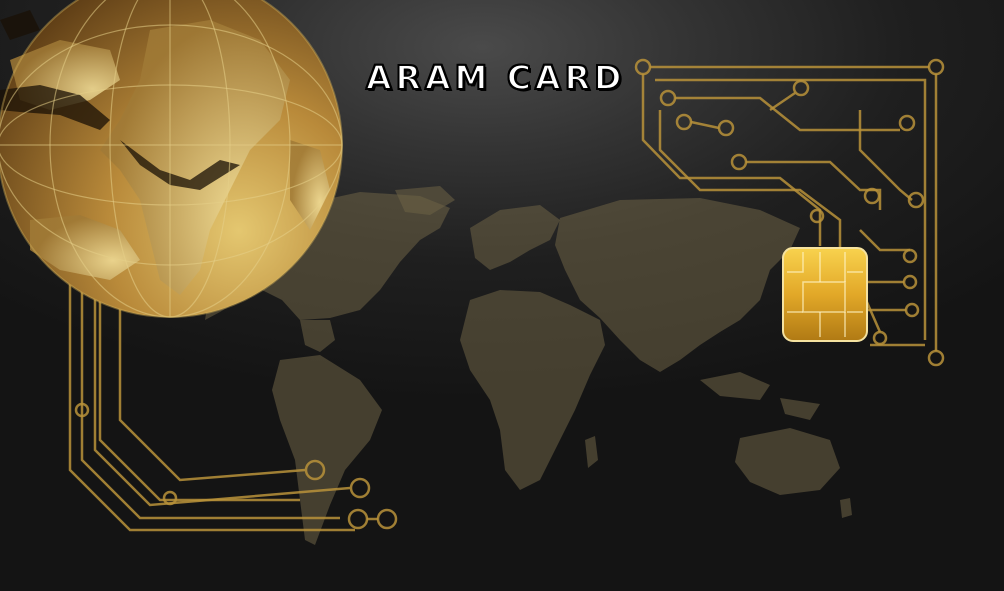  Describe the element at coordinates (495, 77) in the screenshot. I see `card-title: ARAM CARD` at that location.